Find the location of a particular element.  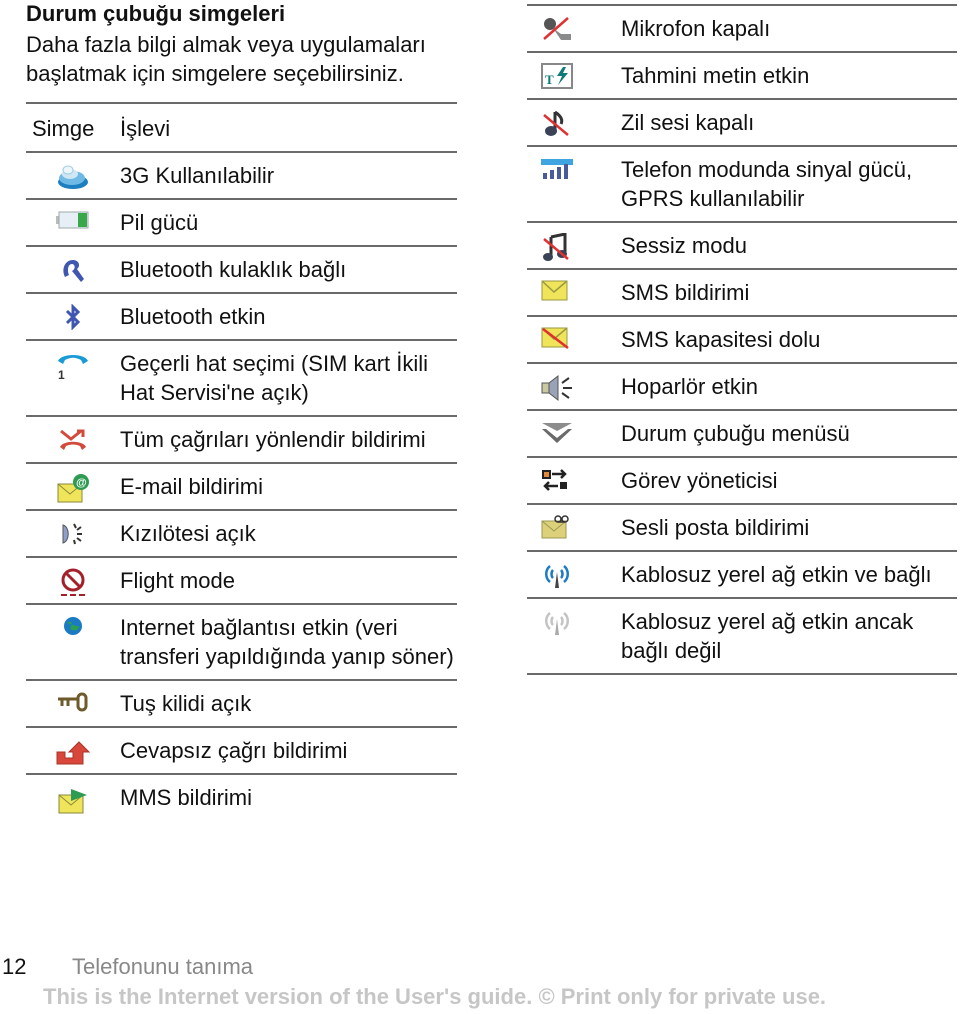

wlan-disconnected-icon is located at coordinates (557, 622).